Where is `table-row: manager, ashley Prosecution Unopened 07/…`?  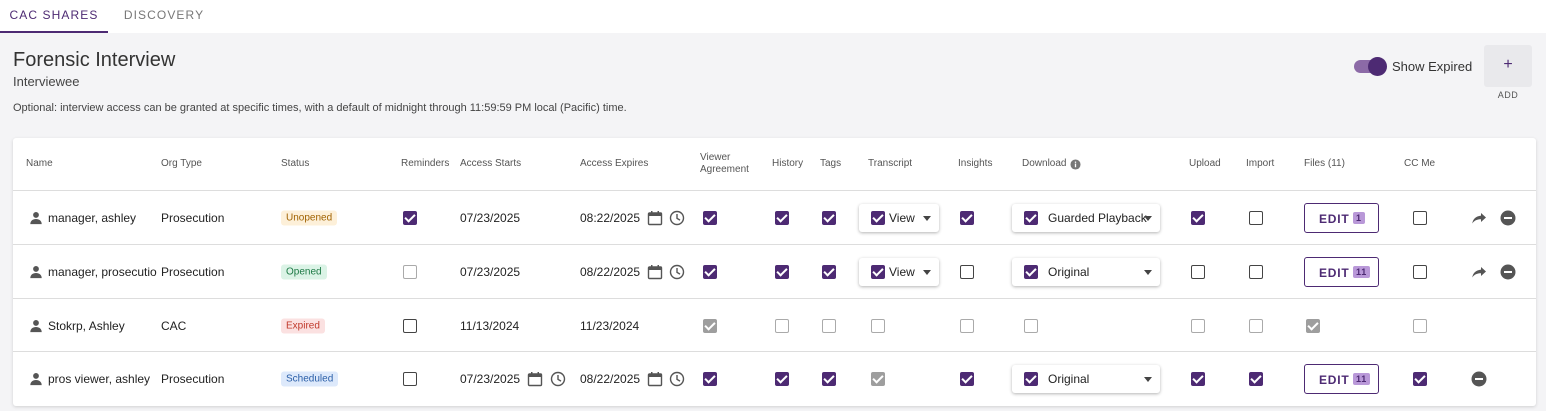 table-row: manager, ashley Prosecution Unopened 07/… is located at coordinates (774, 217).